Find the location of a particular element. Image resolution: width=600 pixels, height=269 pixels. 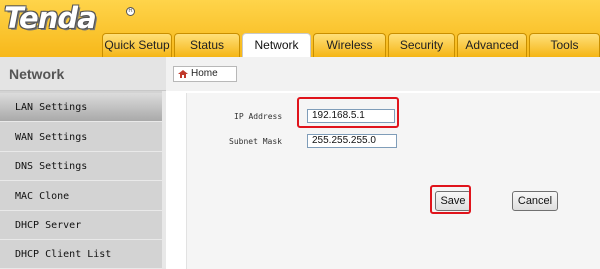

tab-network: Network is located at coordinates (276, 45).